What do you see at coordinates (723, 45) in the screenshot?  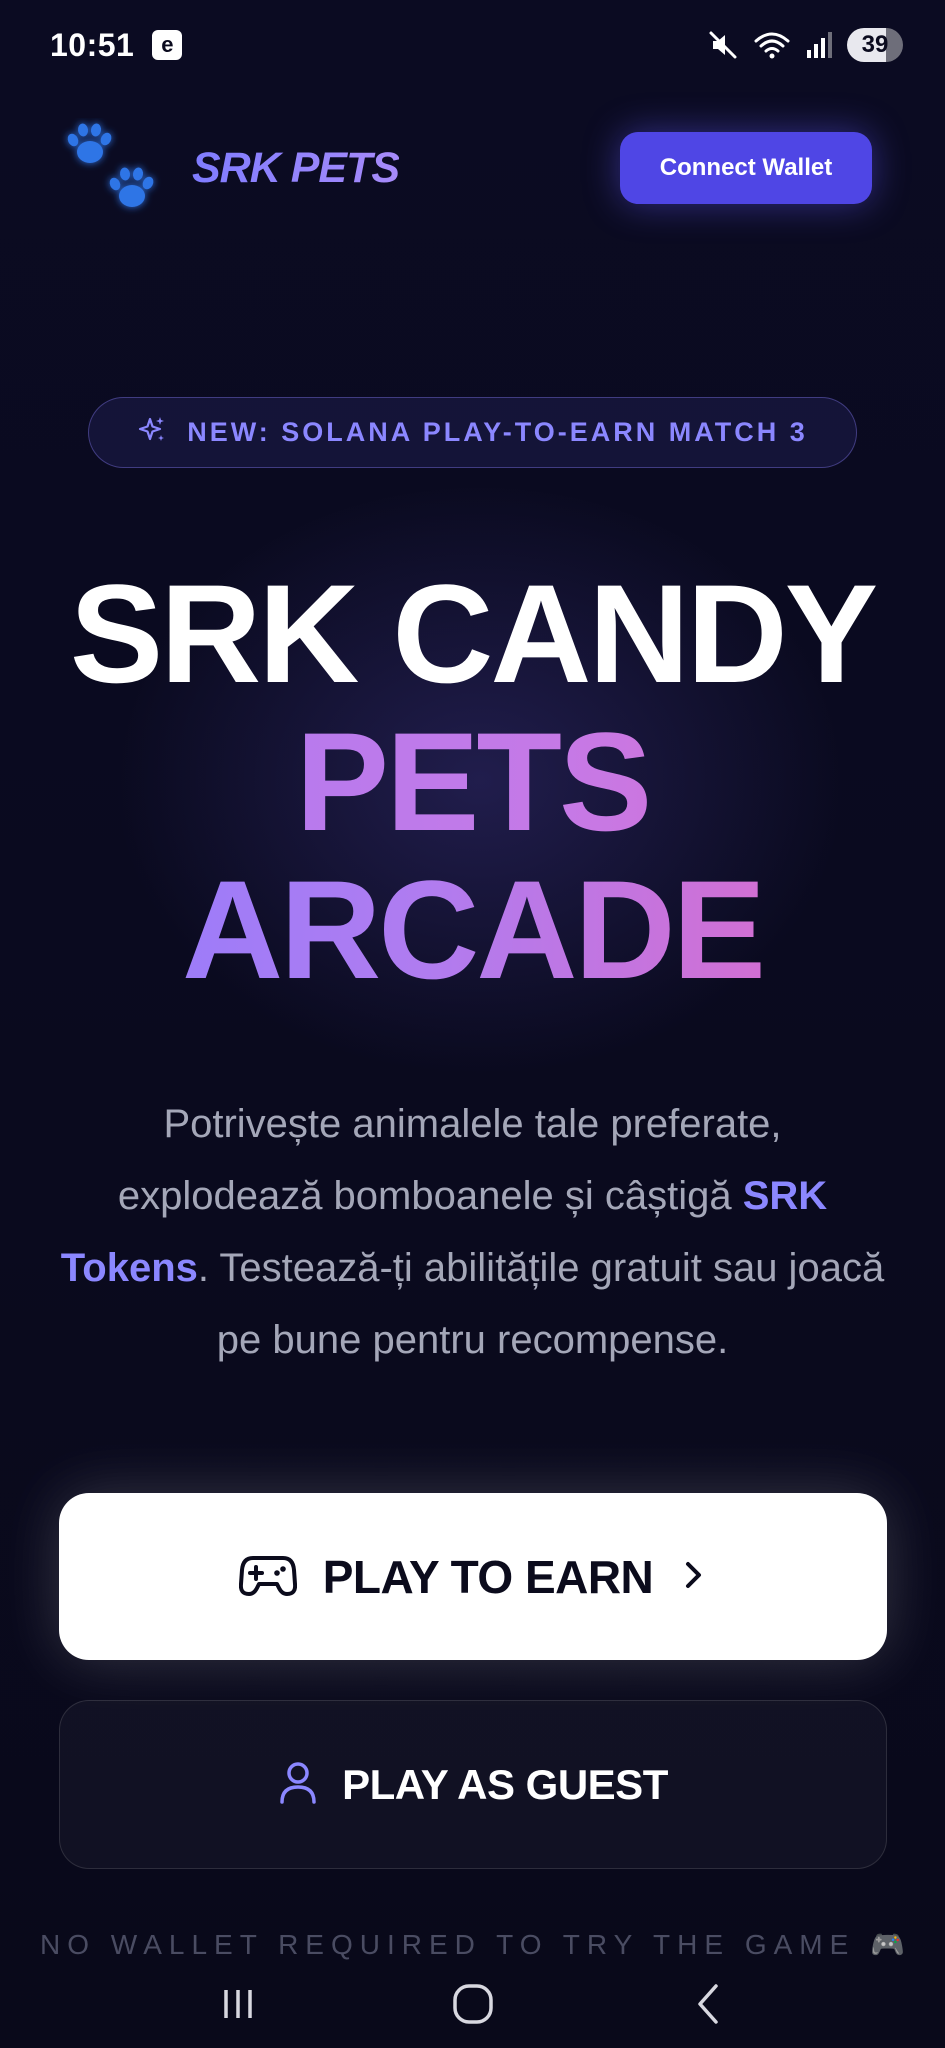 I see `mute-icon` at bounding box center [723, 45].